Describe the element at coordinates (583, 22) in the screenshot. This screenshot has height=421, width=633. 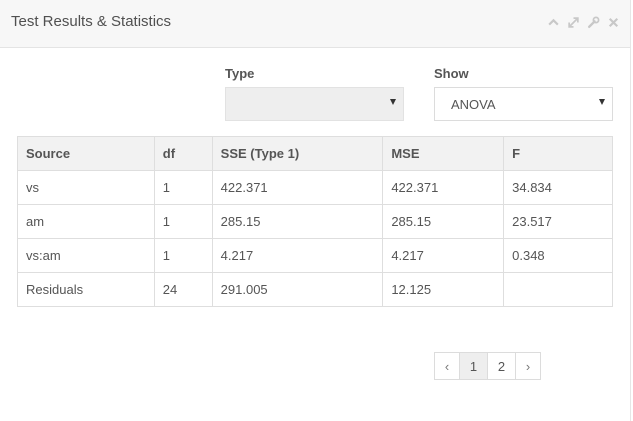
I see `panel-tools` at that location.